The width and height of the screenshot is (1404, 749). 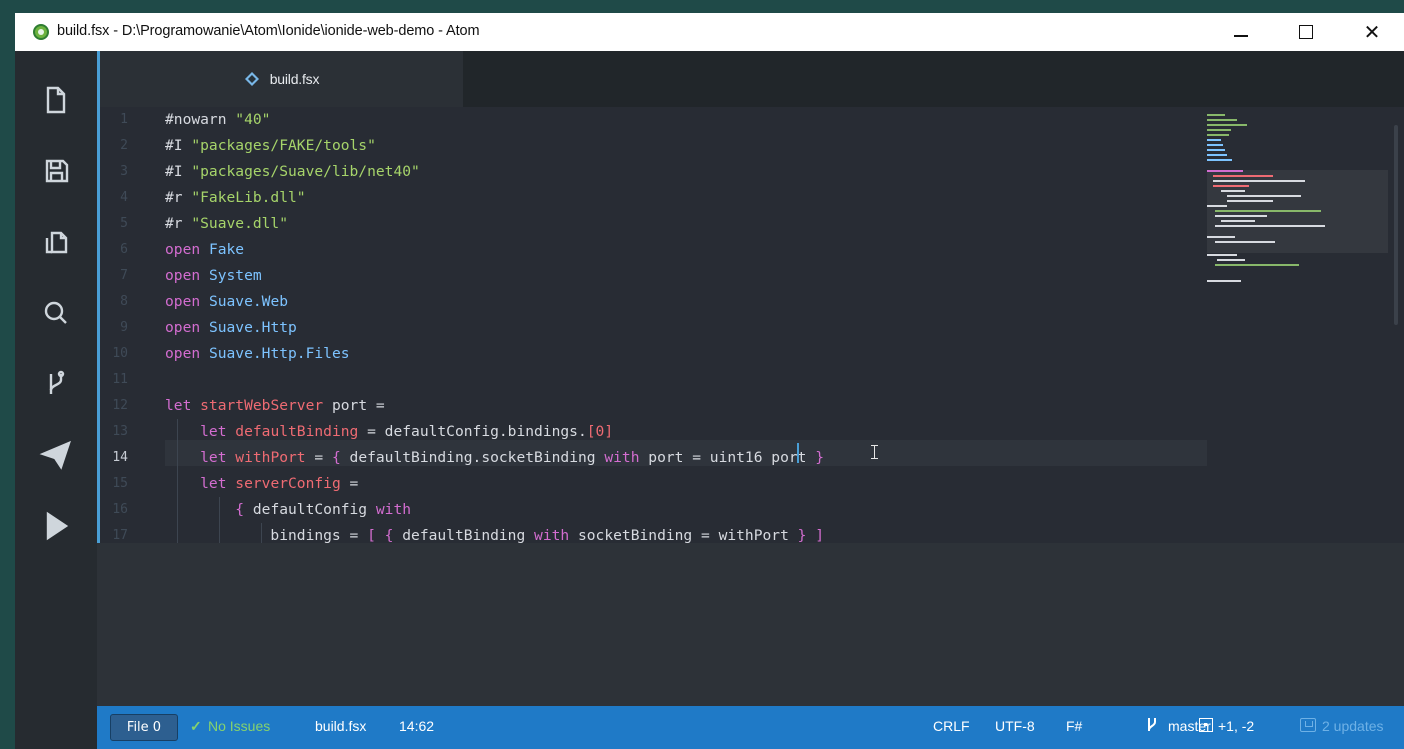 What do you see at coordinates (349, 483) in the screenshot?
I see `code-token: =` at bounding box center [349, 483].